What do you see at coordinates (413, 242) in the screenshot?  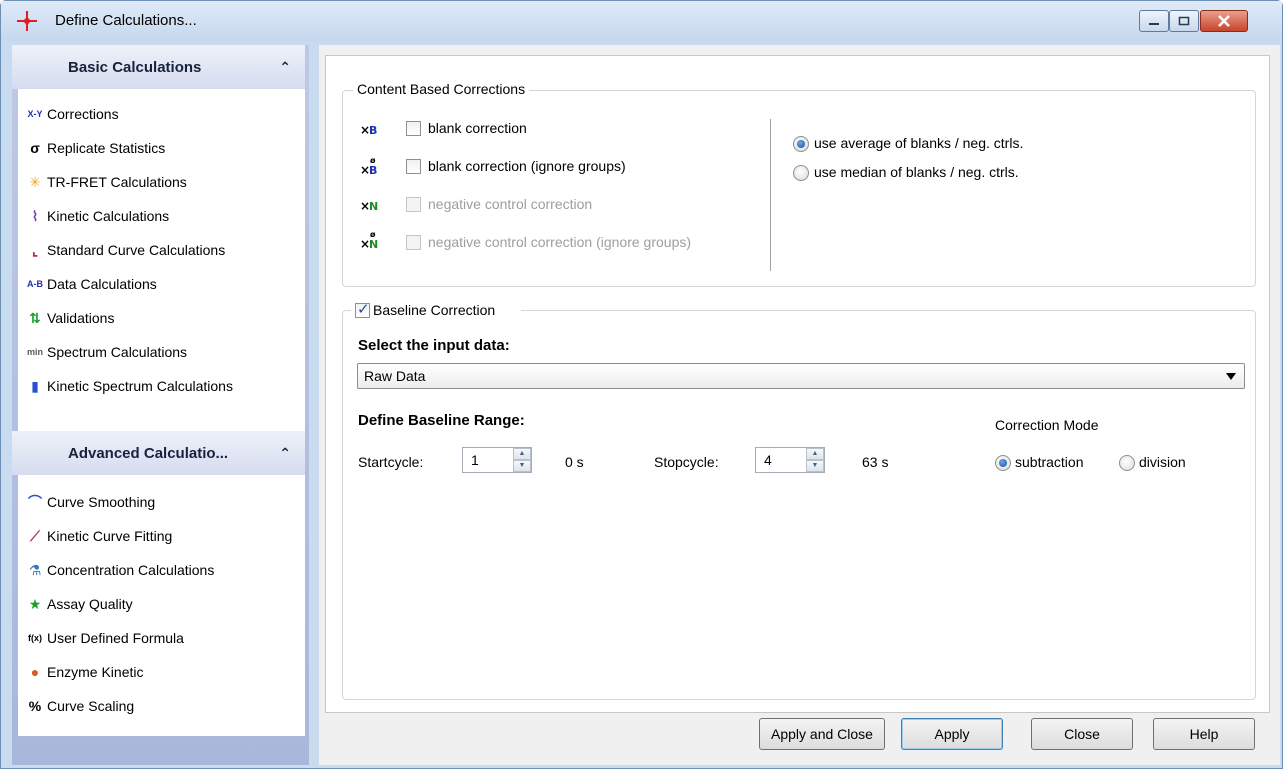 I see `negative-control-ignore-groups-checkbox` at bounding box center [413, 242].